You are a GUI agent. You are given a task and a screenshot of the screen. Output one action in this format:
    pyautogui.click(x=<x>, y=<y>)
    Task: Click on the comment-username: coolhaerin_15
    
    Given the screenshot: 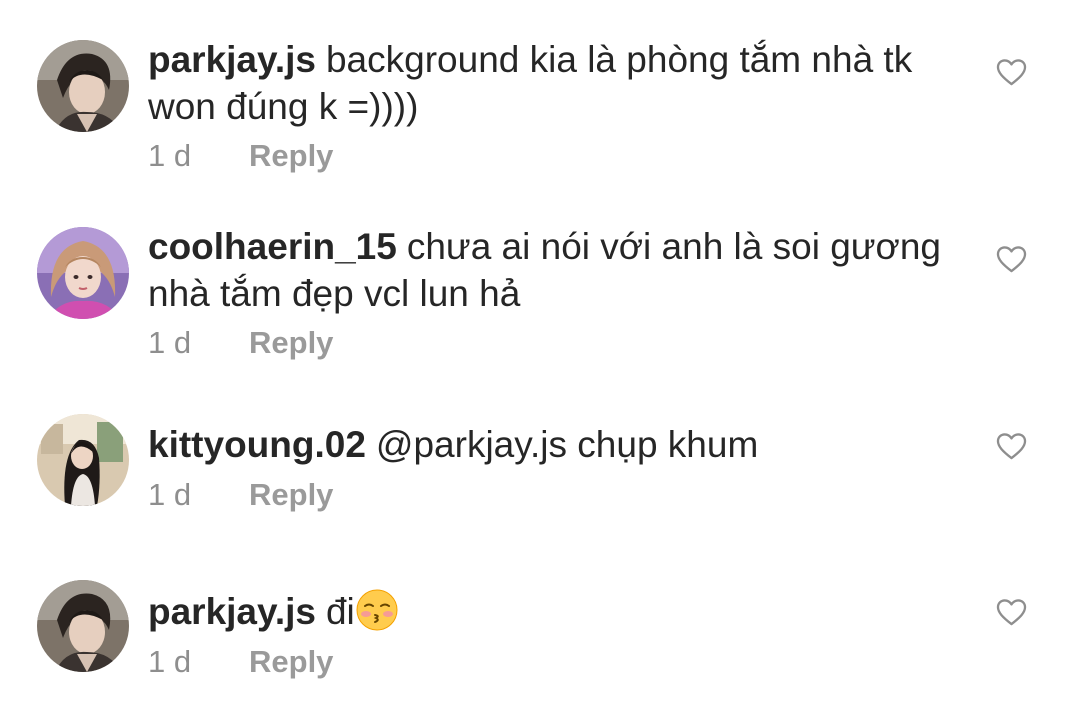 What is the action you would take?
    pyautogui.click(x=272, y=246)
    